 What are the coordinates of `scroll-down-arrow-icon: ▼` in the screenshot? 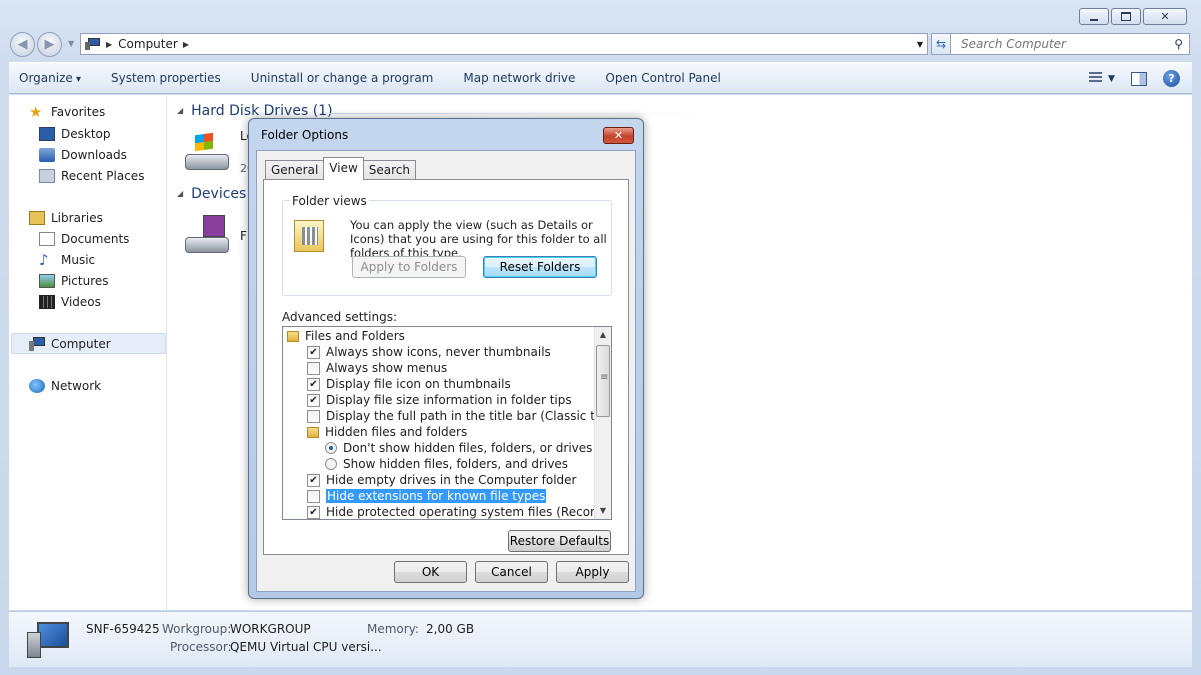 It's located at (603, 511).